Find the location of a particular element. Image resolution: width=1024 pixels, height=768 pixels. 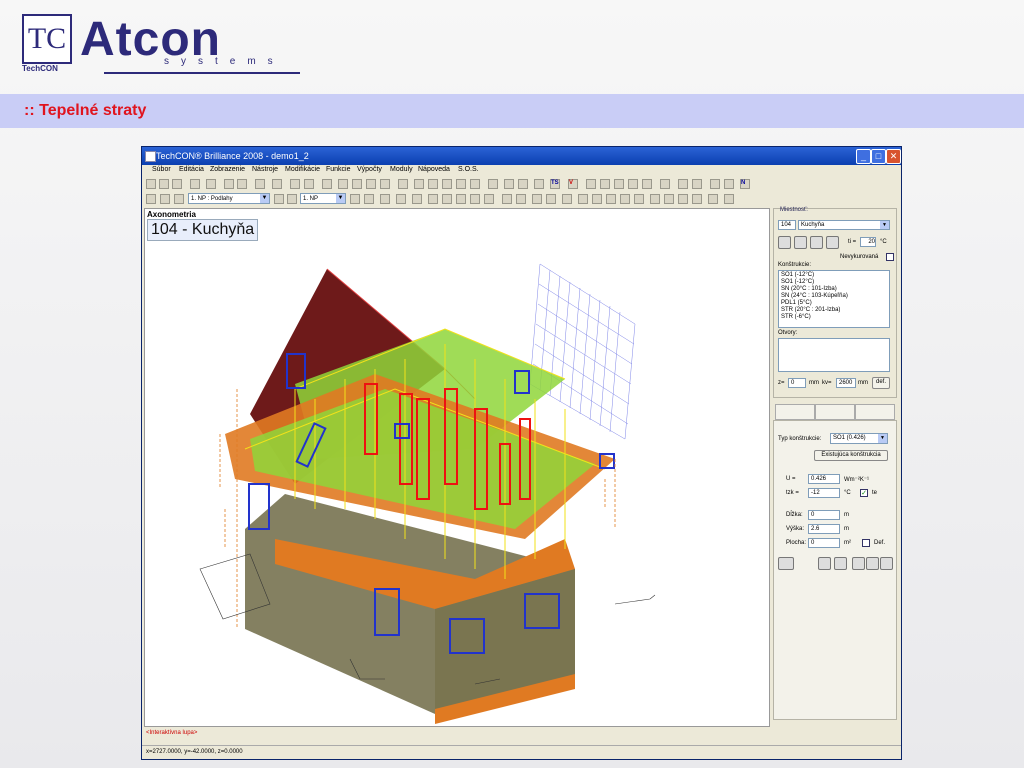

room-name-select: Kuchyňa ▼ is located at coordinates (844, 225).